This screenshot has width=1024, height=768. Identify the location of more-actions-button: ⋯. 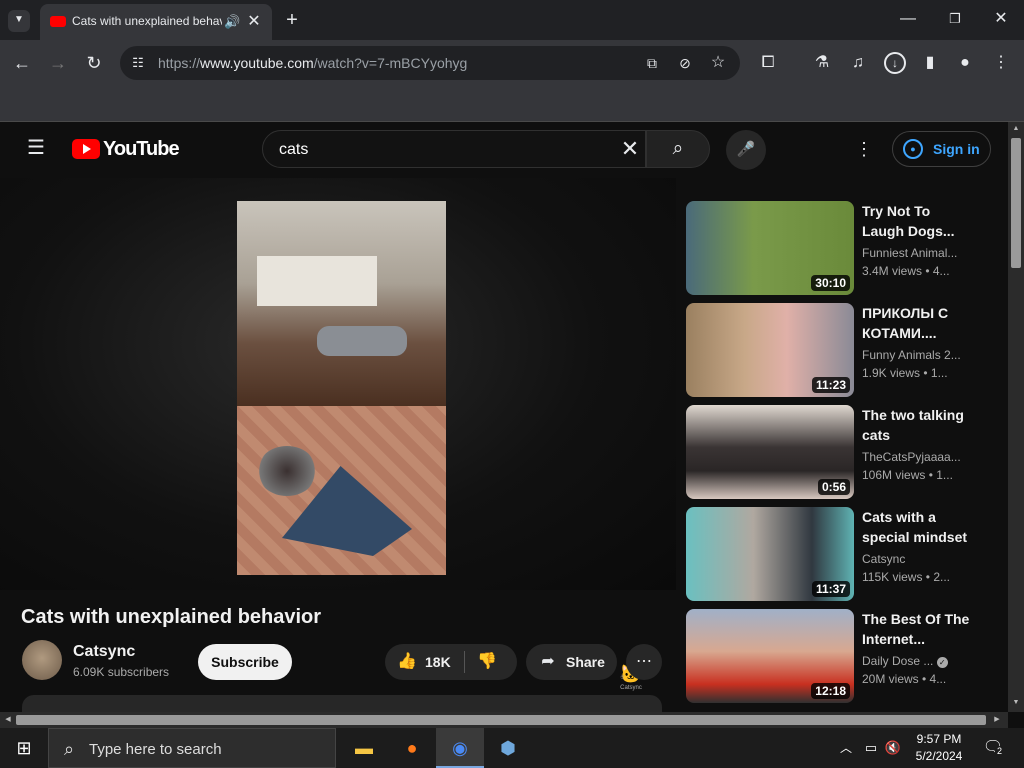
(644, 662).